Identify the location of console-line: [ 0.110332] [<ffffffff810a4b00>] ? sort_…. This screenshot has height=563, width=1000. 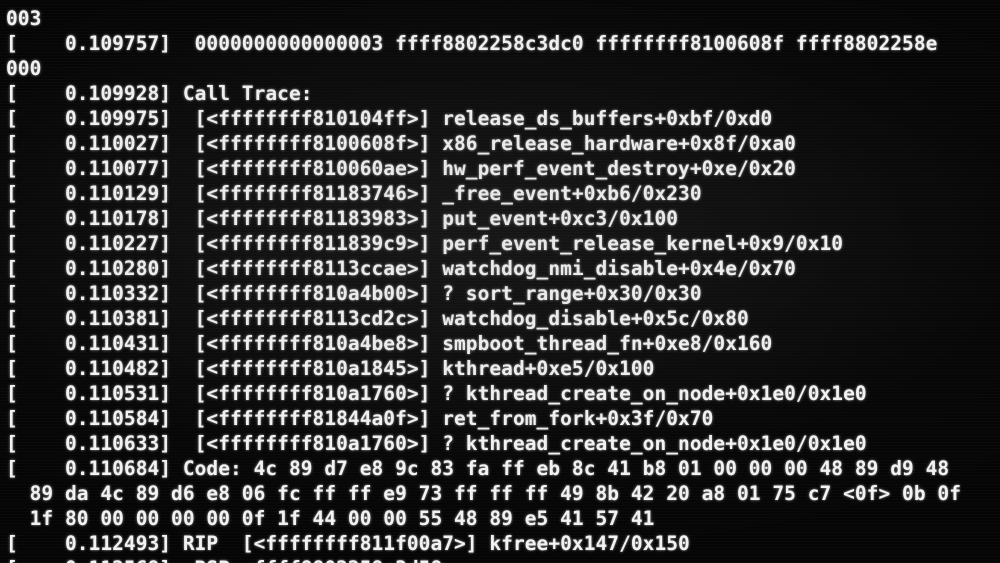
(354, 293).